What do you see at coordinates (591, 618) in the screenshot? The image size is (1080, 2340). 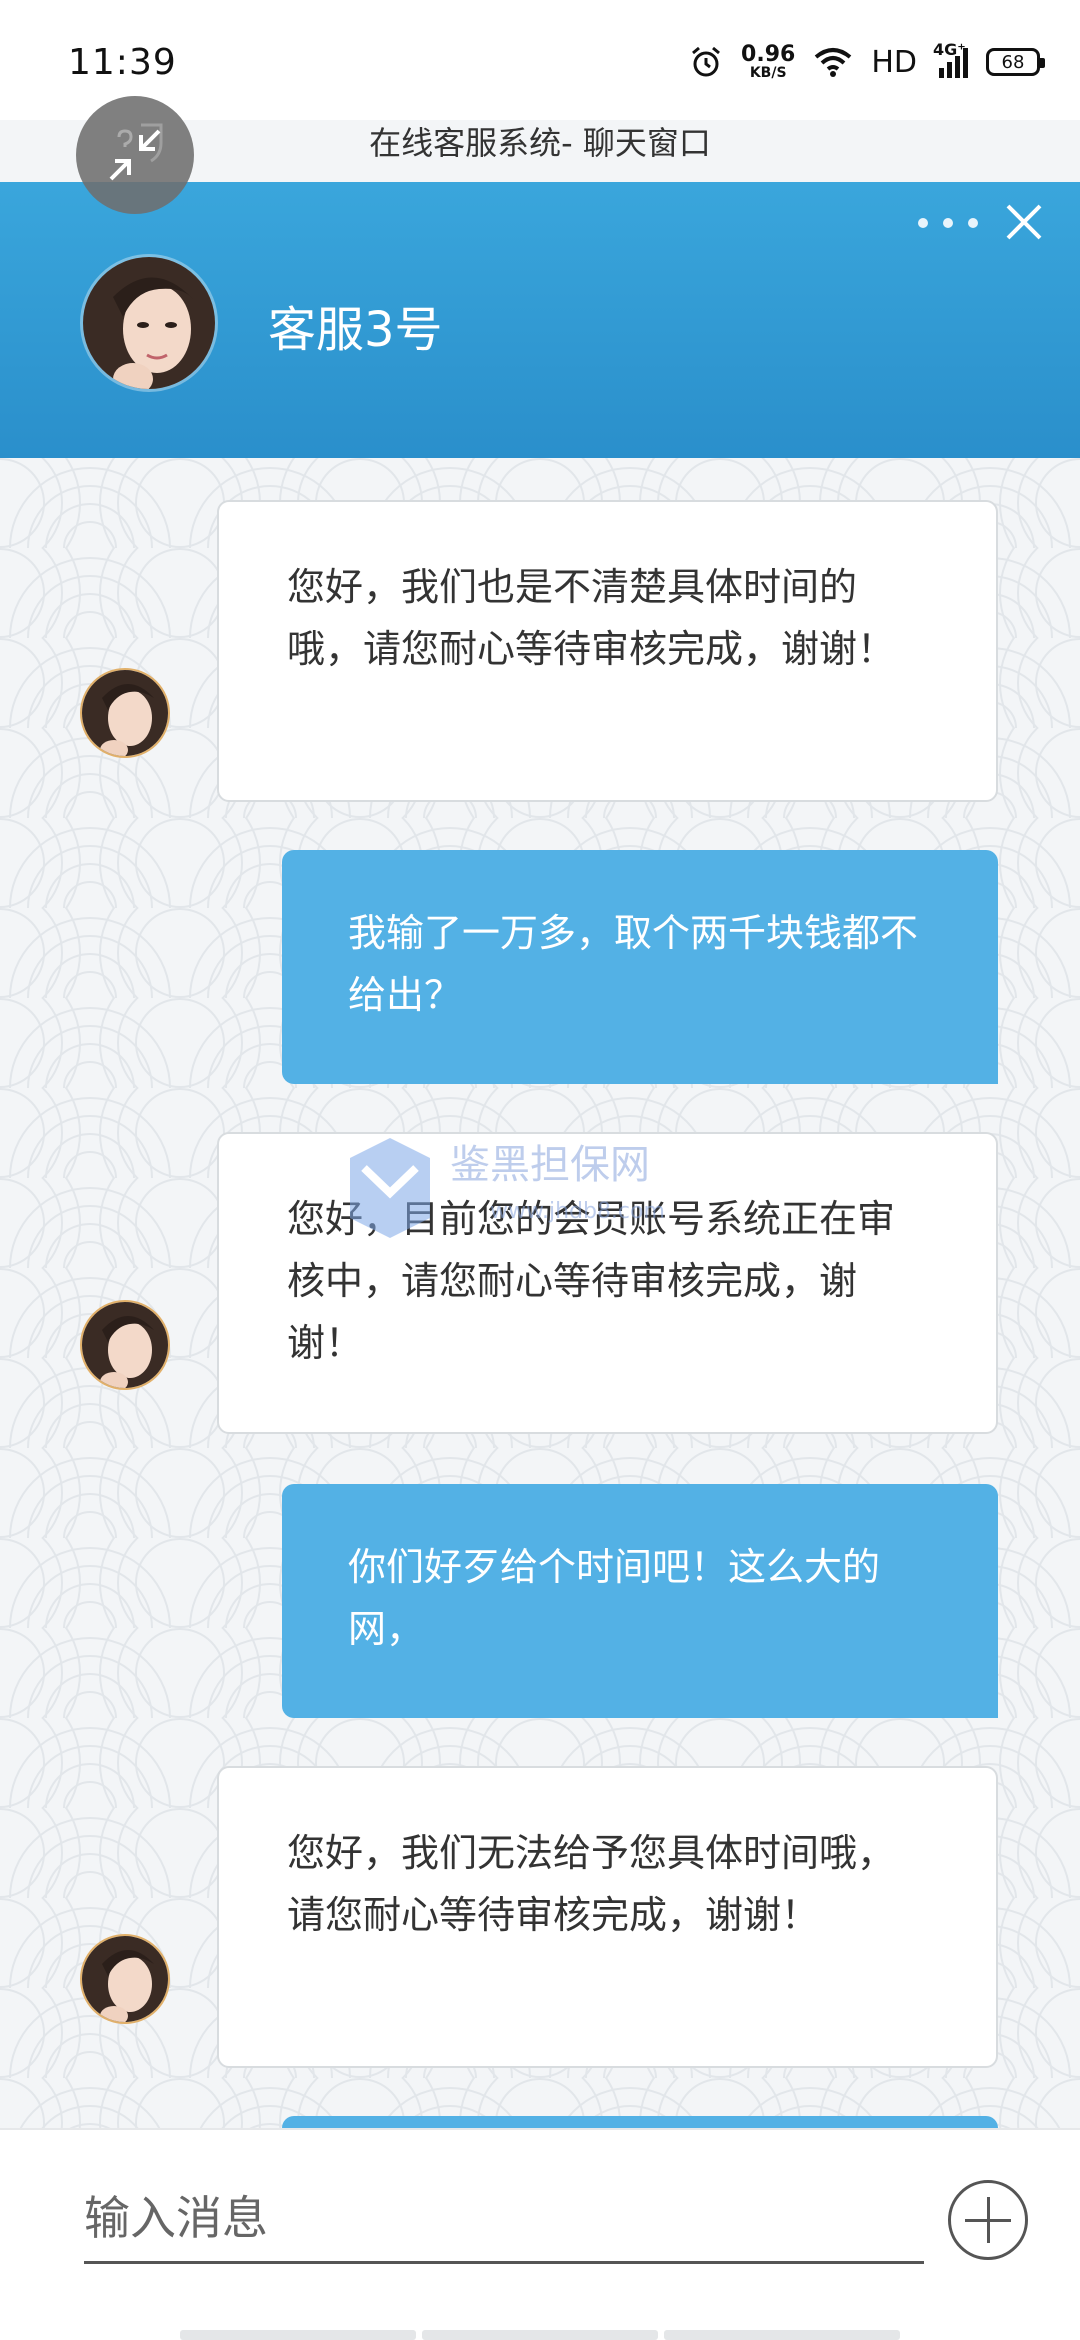 I see `message-text: 您好，我们也是不清楚具体时间的哦，请您耐心等待审核完成，谢谢！` at bounding box center [591, 618].